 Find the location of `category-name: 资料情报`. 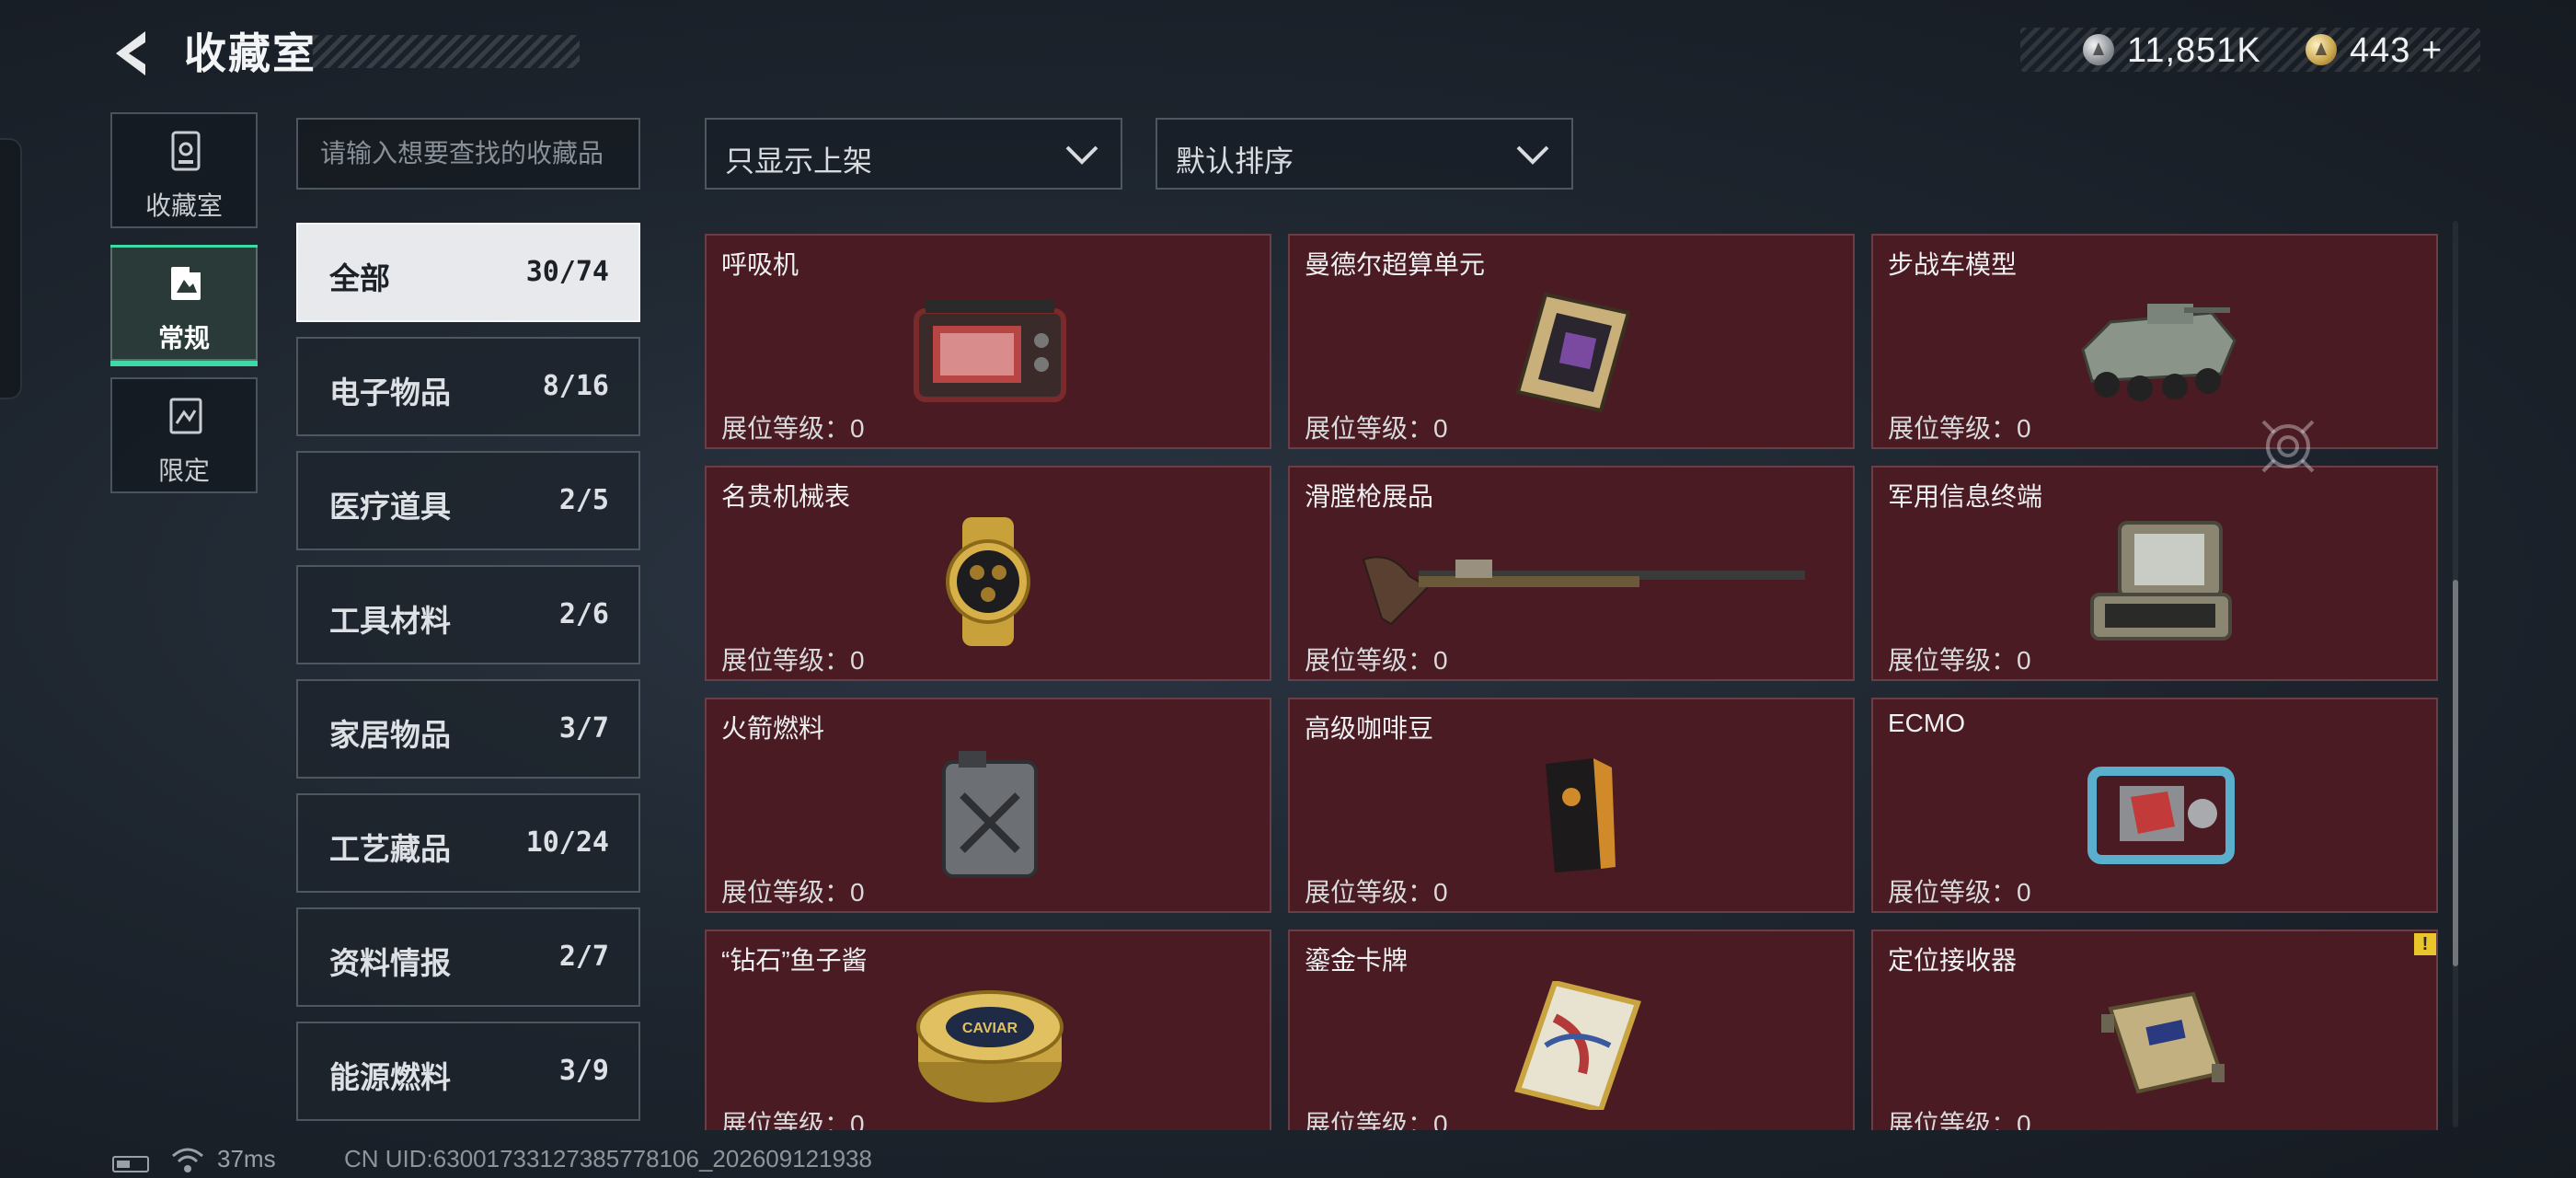

category-name: 资料情报 is located at coordinates (390, 963).